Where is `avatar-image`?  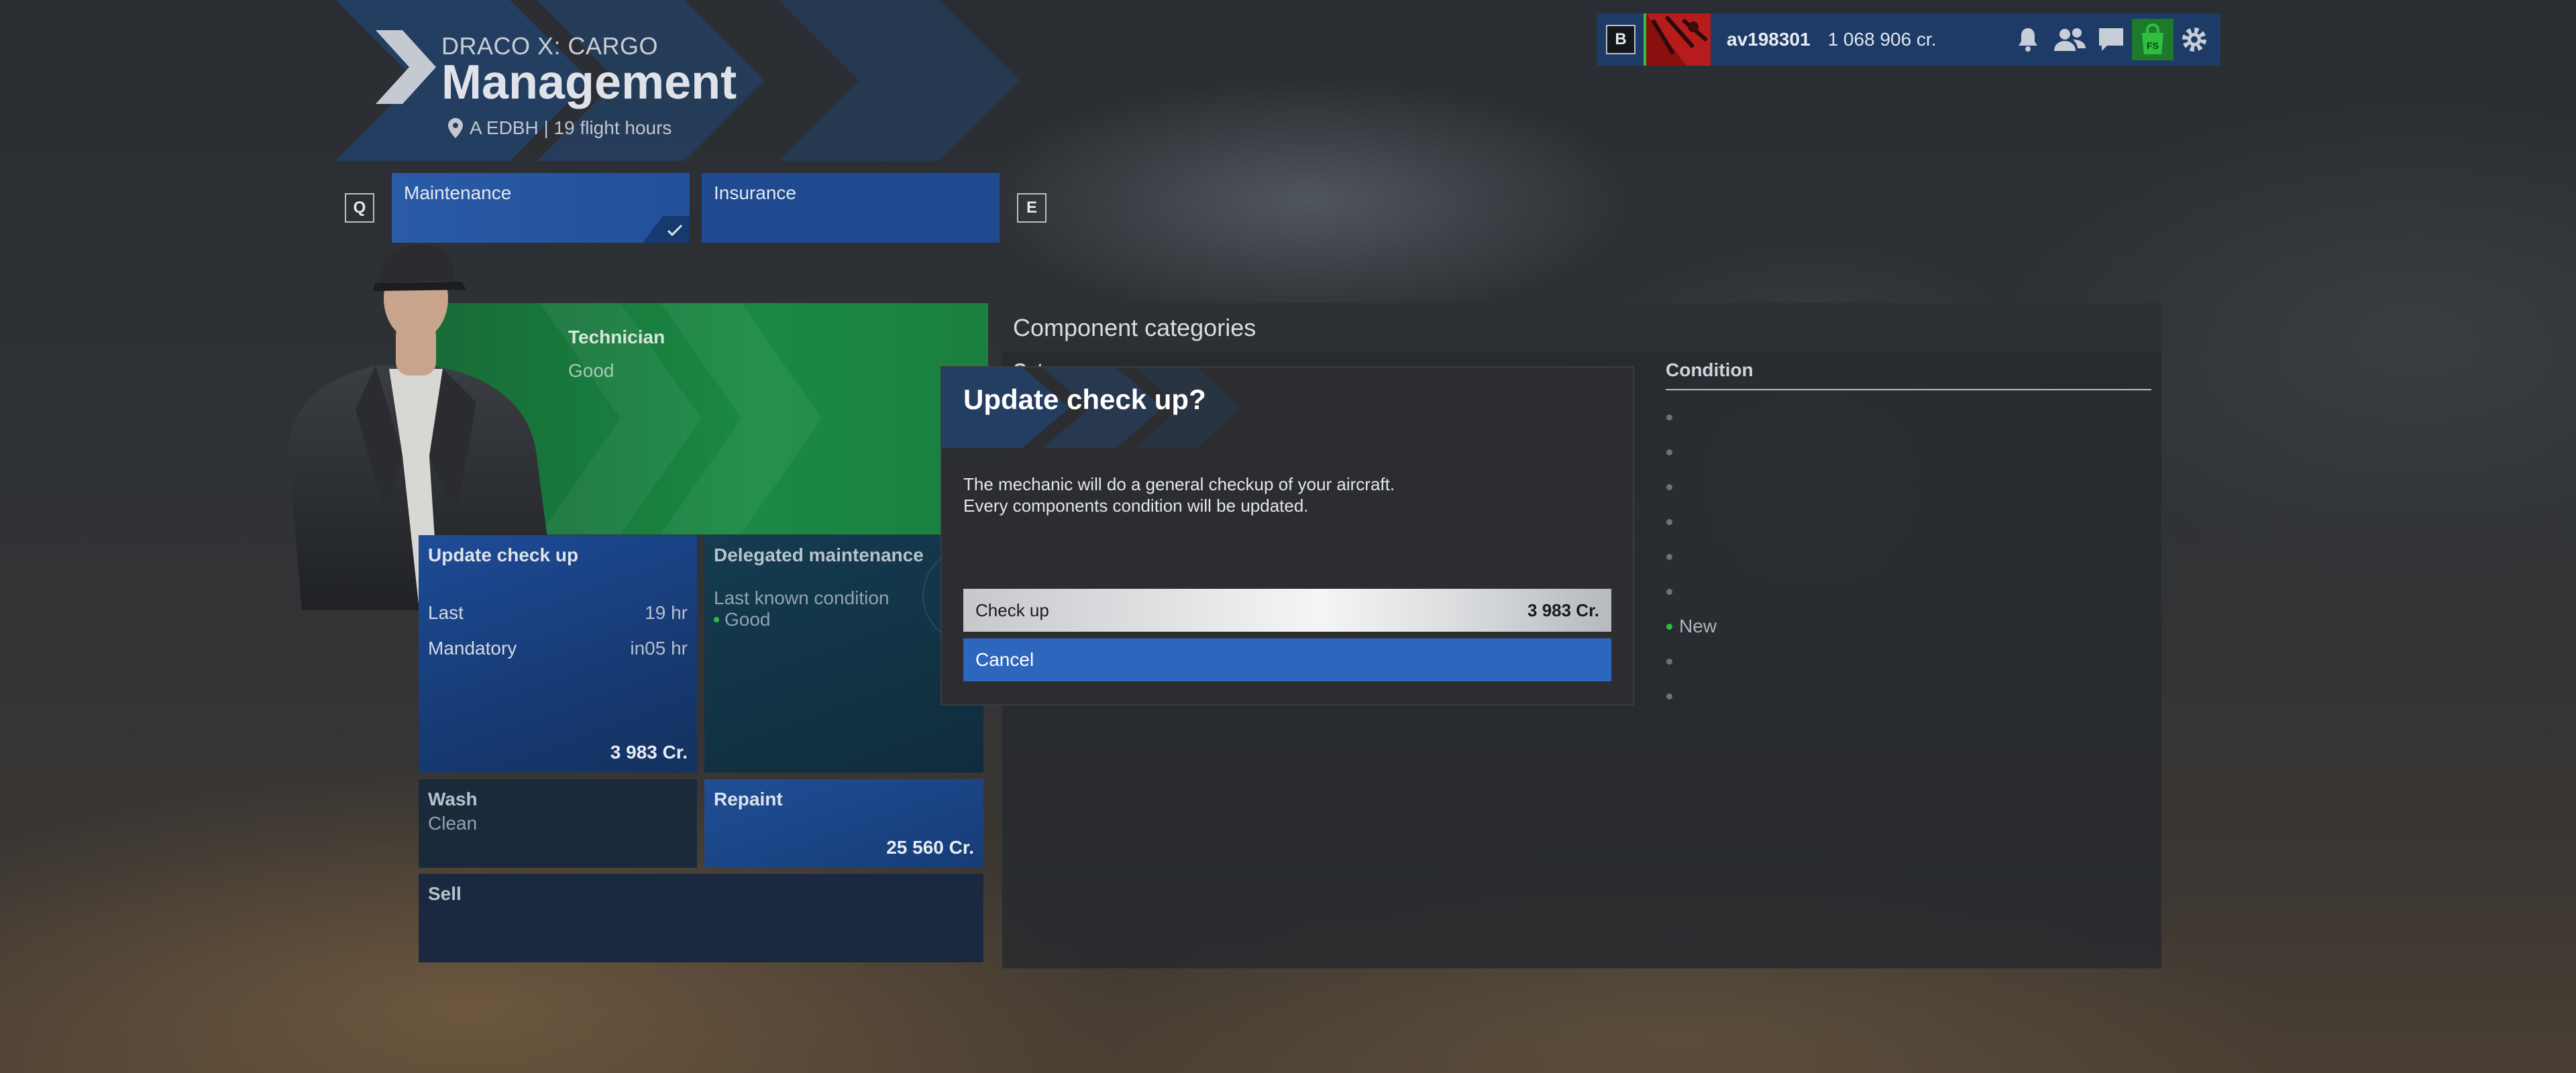
avatar-image is located at coordinates (1678, 39).